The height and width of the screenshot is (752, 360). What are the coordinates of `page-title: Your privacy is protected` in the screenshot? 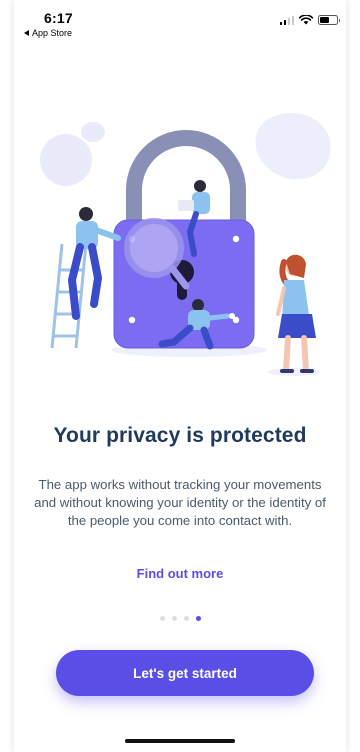 It's located at (180, 435).